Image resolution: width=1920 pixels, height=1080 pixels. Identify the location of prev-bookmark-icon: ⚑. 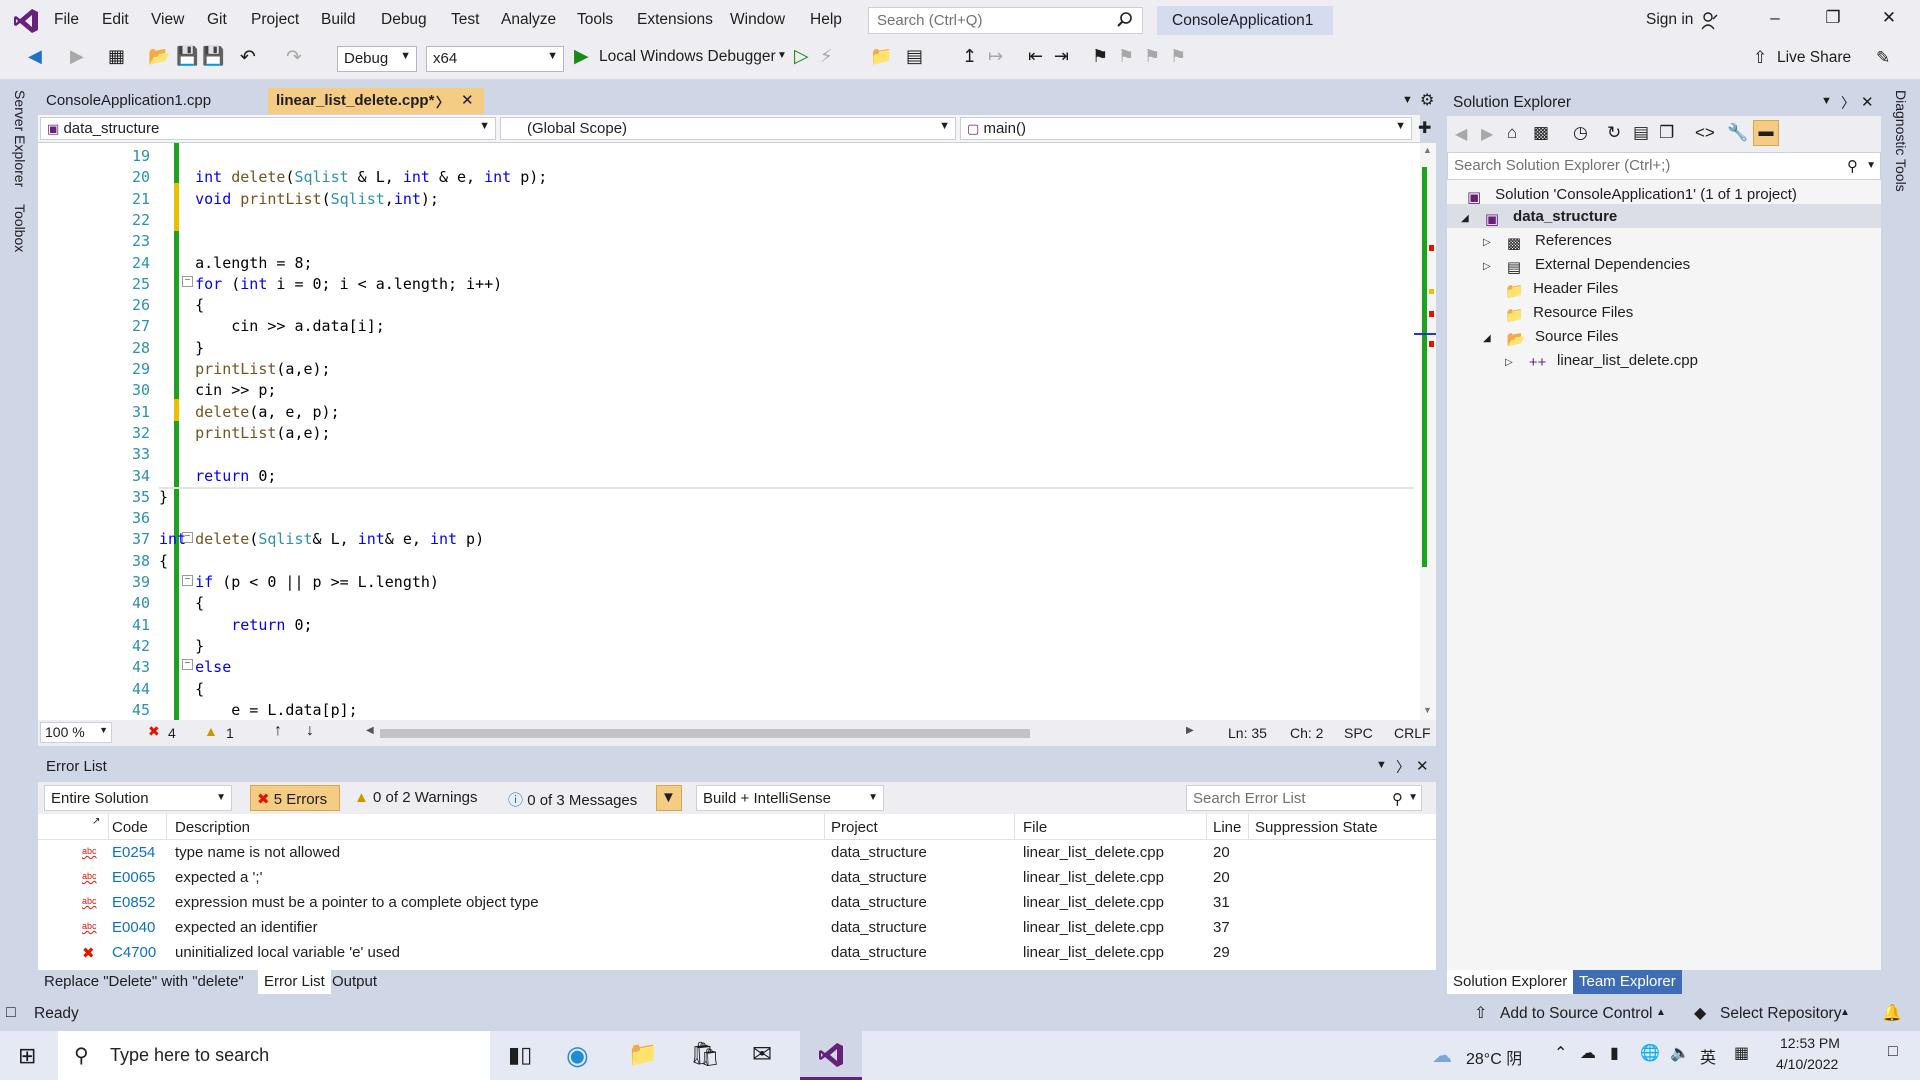
(1129, 57).